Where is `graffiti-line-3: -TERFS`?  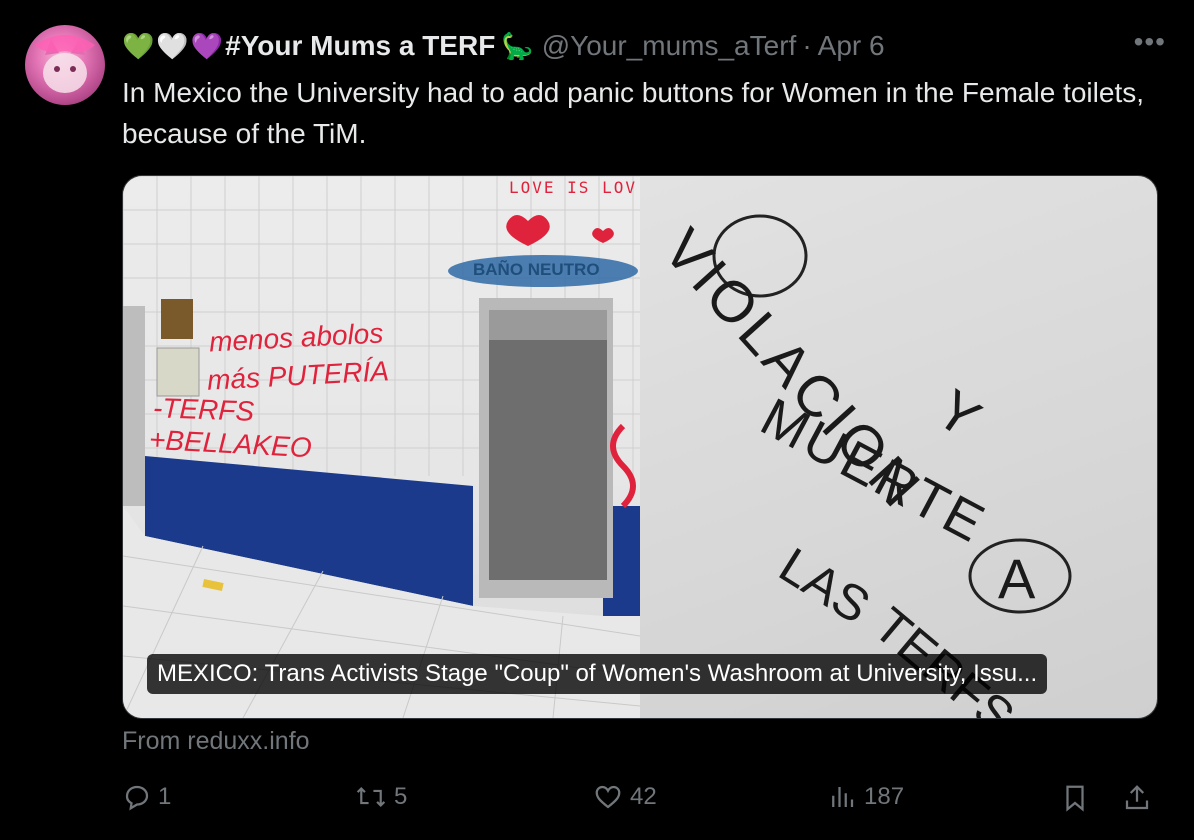 graffiti-line-3: -TERFS is located at coordinates (203, 409).